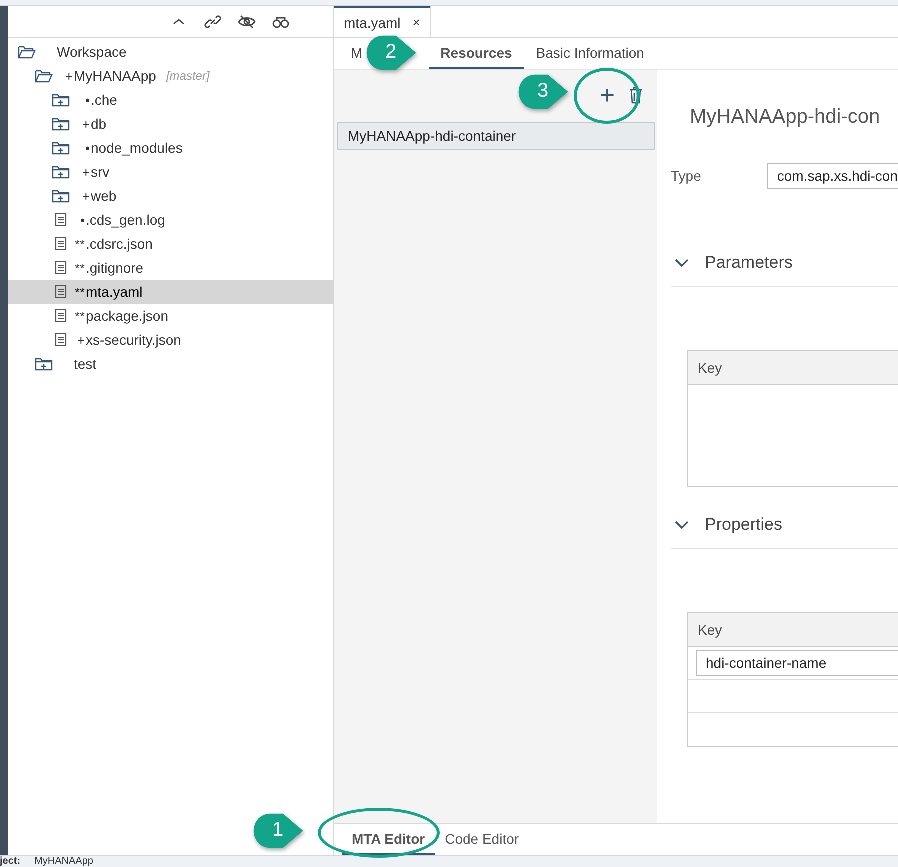 The height and width of the screenshot is (867, 898). What do you see at coordinates (170, 52) in the screenshot?
I see `tree-item: Workspace` at bounding box center [170, 52].